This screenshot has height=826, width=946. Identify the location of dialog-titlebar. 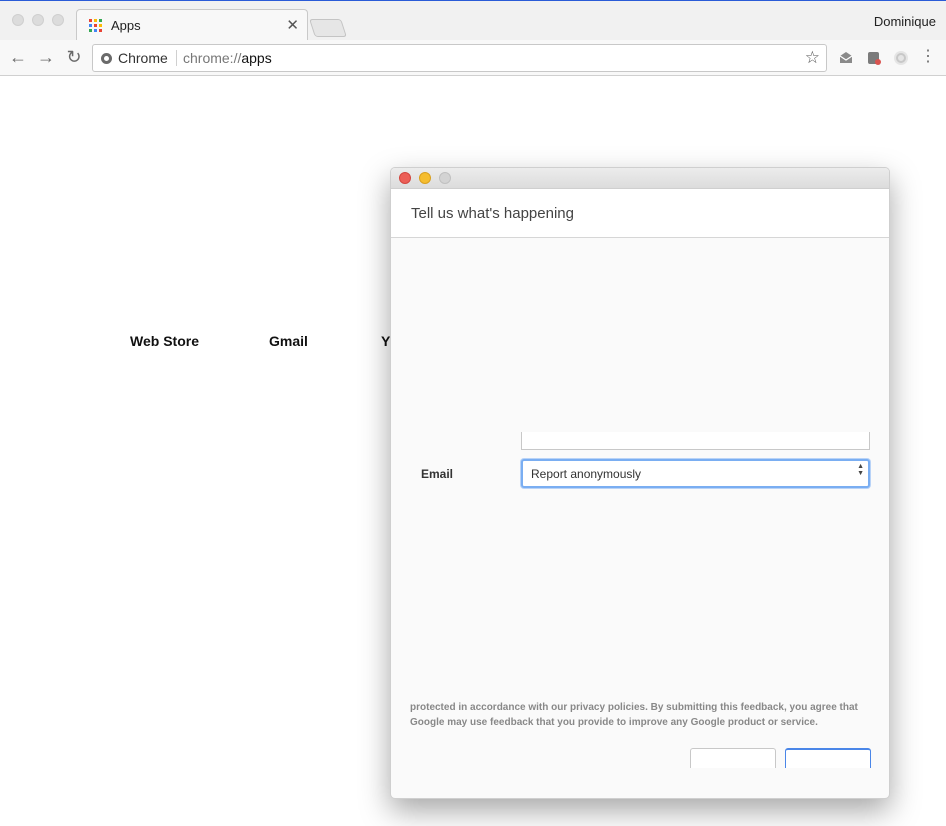
(640, 178).